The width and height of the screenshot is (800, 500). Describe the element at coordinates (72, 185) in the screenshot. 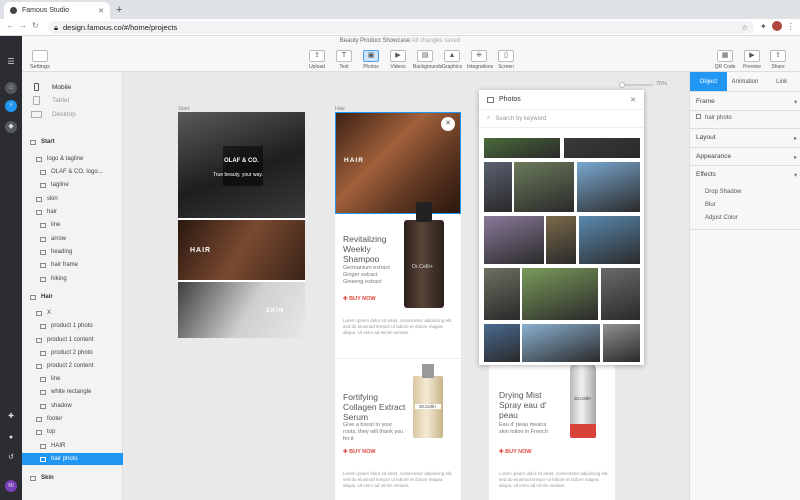

I see `layer-item: tagline` at that location.